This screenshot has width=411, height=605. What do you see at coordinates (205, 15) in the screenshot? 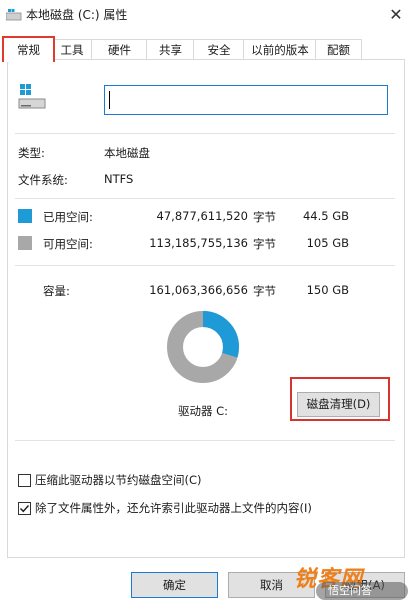
I see `title-bar: 本地磁盘 (C:) 属性 ✕` at bounding box center [205, 15].